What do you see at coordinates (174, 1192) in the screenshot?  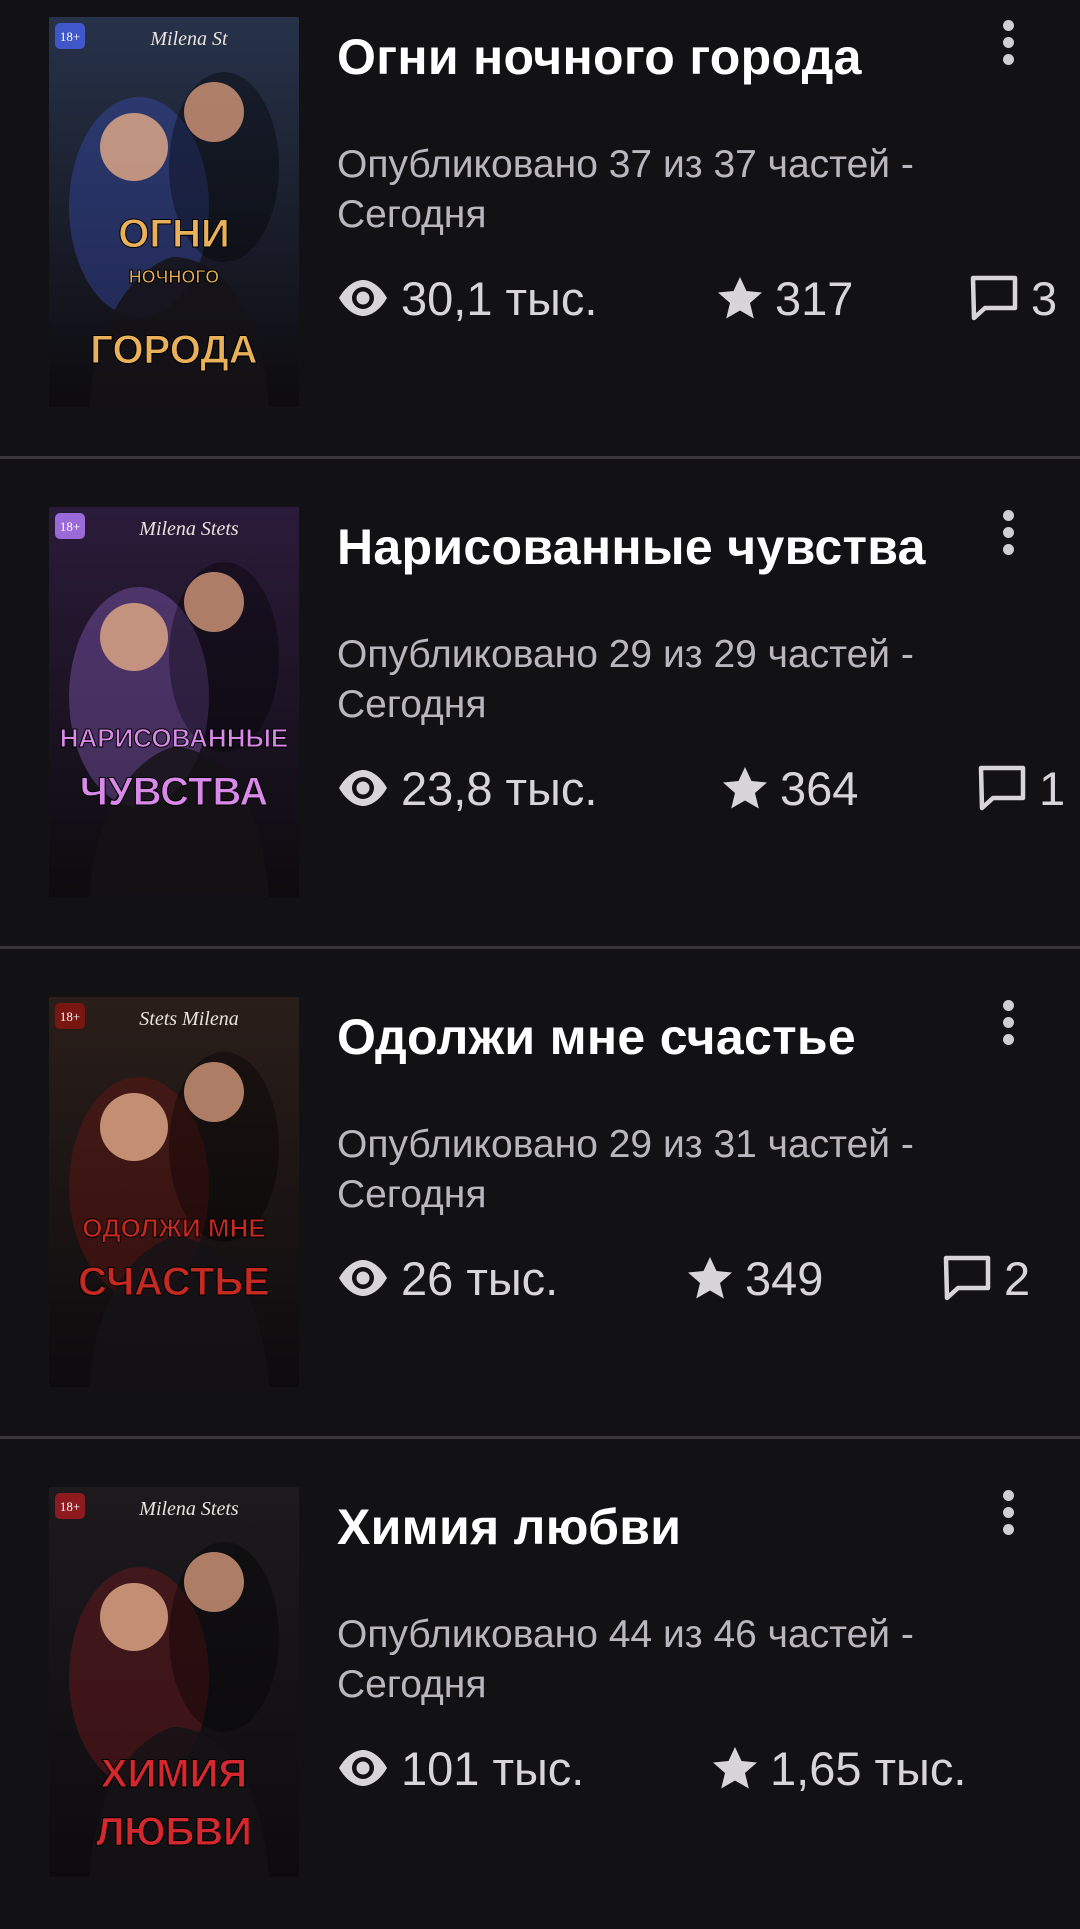 I see `story-cover-image: 18+ Stets Milena ОДОЛЖИ МНЕ СЧАСТЬЕ` at bounding box center [174, 1192].